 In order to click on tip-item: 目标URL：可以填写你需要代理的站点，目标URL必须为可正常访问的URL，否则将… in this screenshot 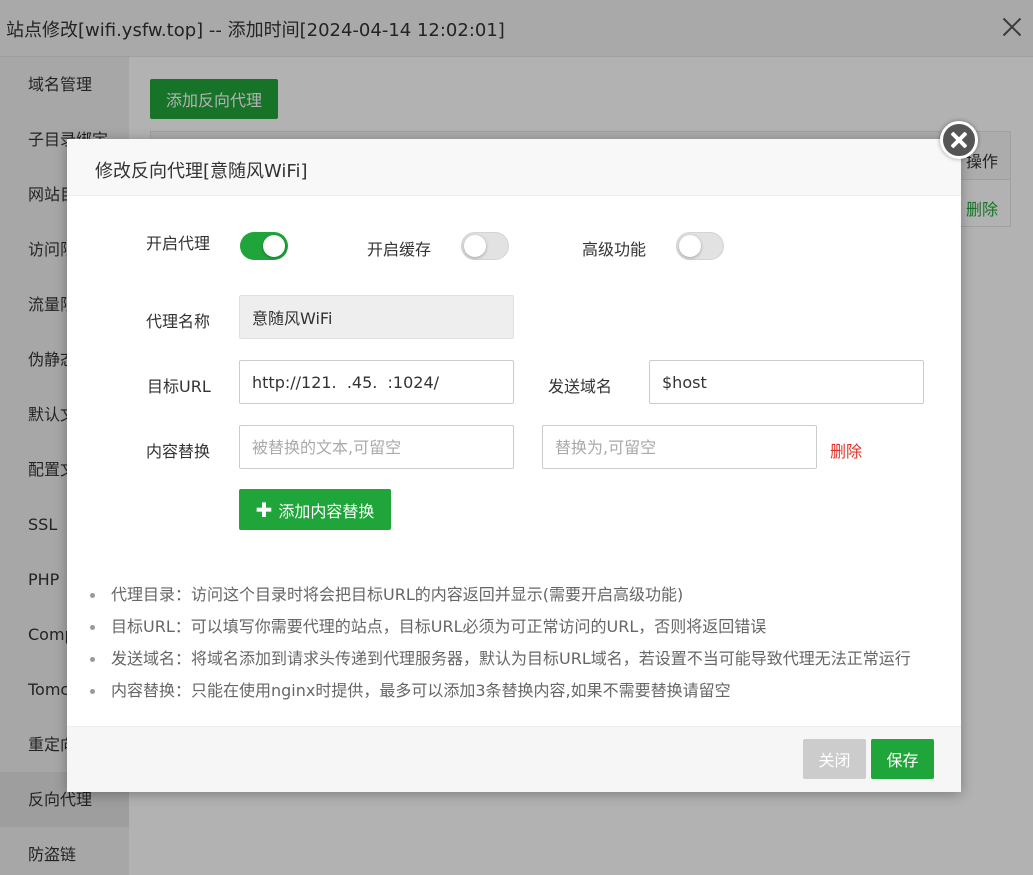, I will do `click(519, 627)`.